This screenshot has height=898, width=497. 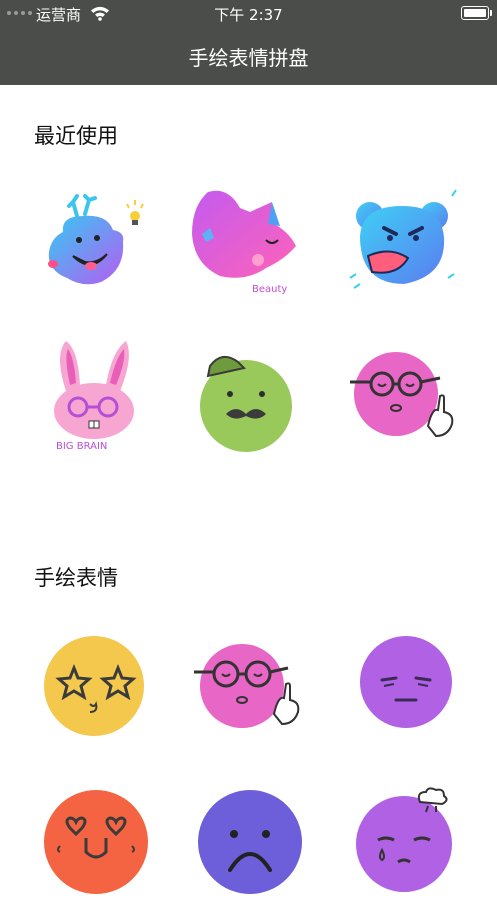 What do you see at coordinates (96, 842) in the screenshot?
I see `orange-heart-eyes-face-icon` at bounding box center [96, 842].